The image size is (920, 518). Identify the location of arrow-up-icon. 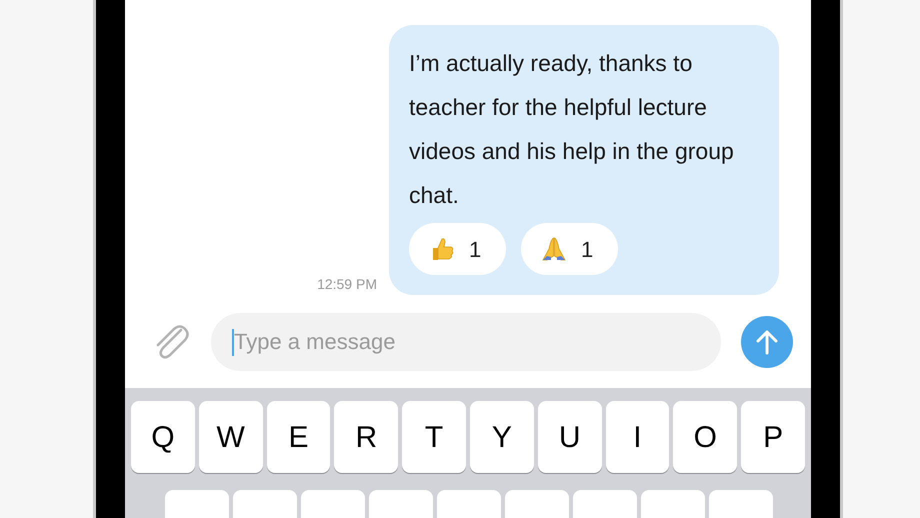
(767, 342).